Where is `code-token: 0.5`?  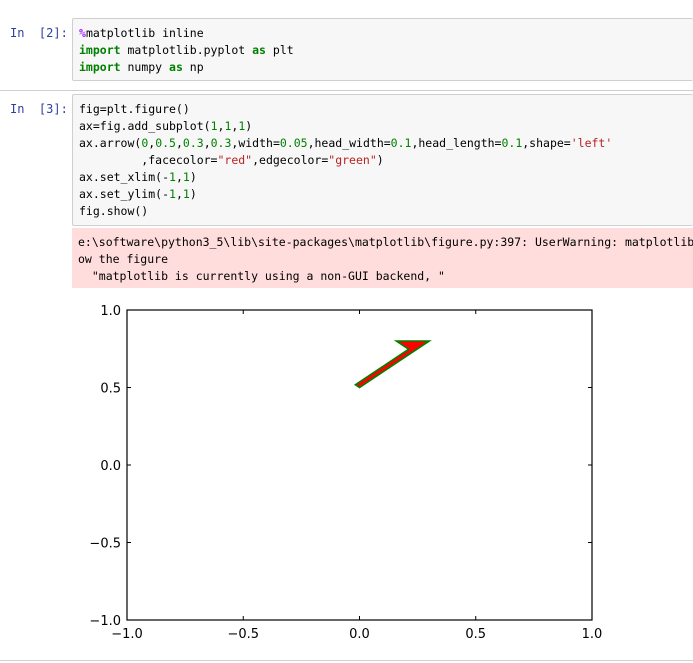 code-token: 0.5 is located at coordinates (165, 143).